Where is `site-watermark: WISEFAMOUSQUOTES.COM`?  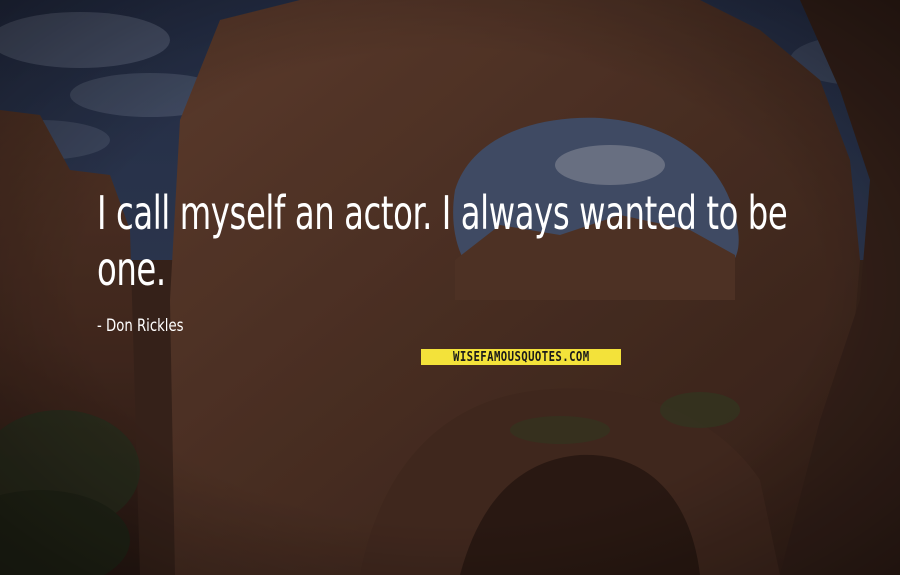 site-watermark: WISEFAMOUSQUOTES.COM is located at coordinates (521, 357).